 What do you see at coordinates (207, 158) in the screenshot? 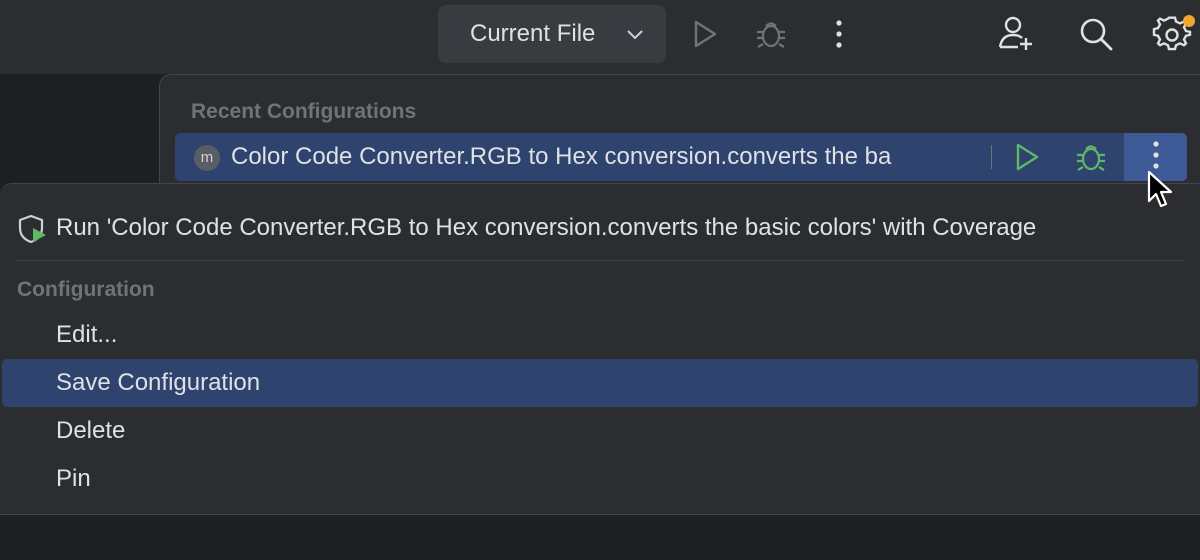
I see `module-badge-icon: m` at bounding box center [207, 158].